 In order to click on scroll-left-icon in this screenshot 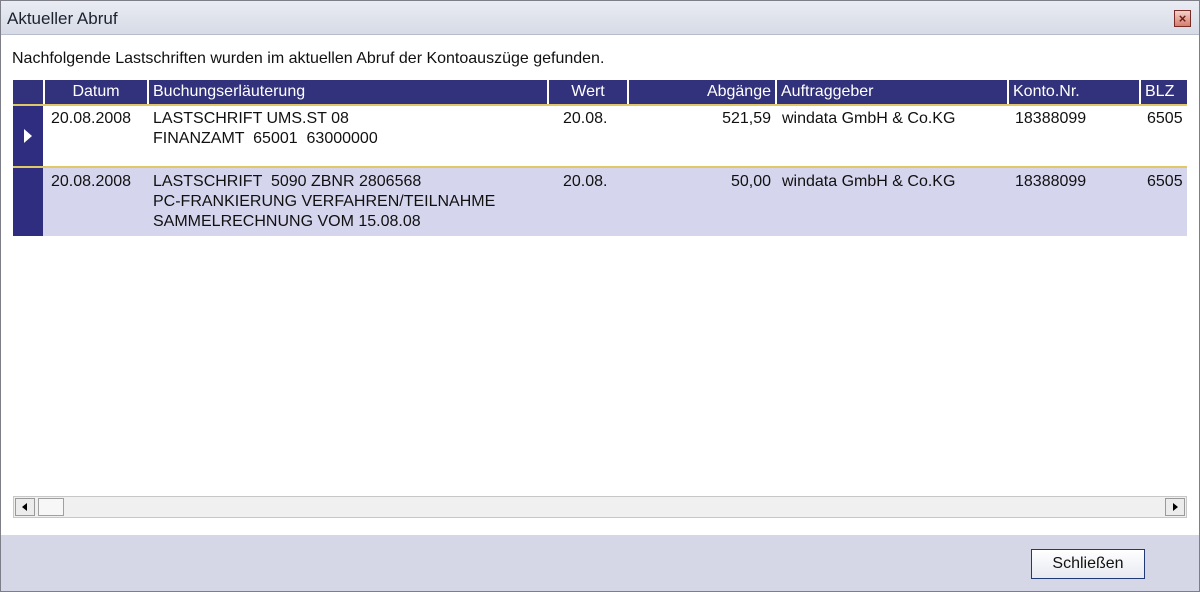, I will do `click(24, 507)`.